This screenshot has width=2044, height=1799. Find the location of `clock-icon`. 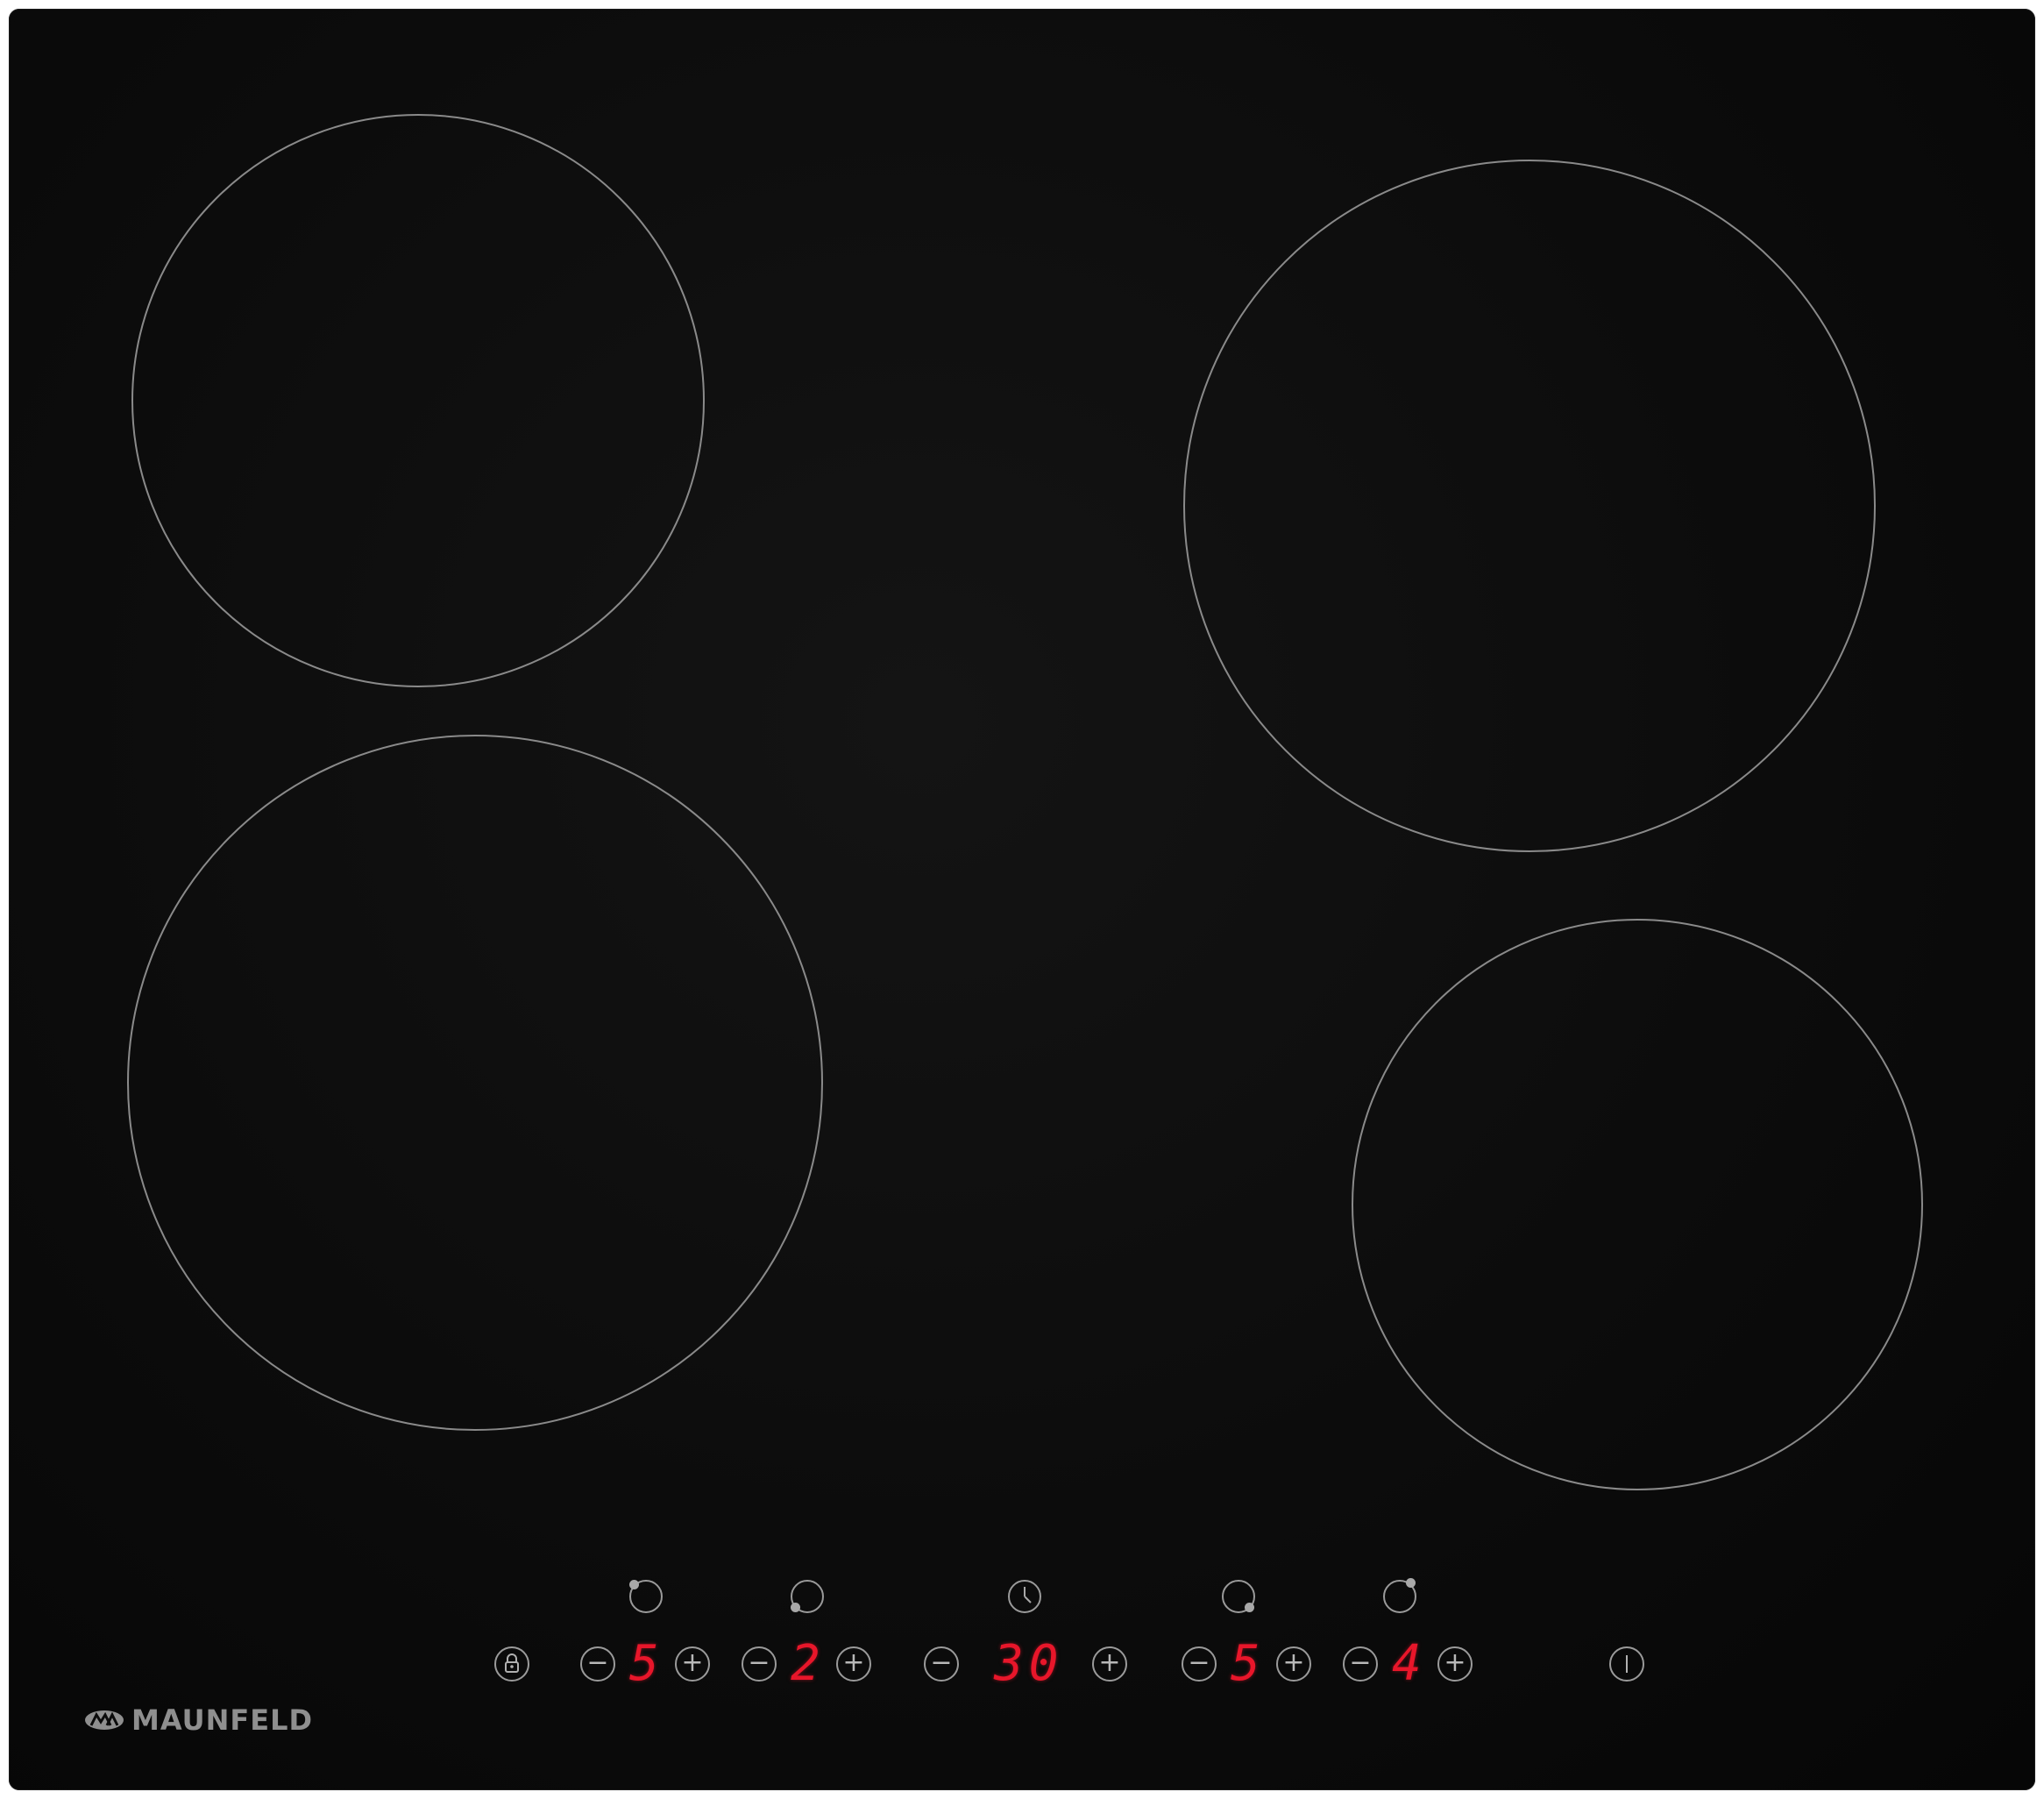

clock-icon is located at coordinates (1024, 1596).